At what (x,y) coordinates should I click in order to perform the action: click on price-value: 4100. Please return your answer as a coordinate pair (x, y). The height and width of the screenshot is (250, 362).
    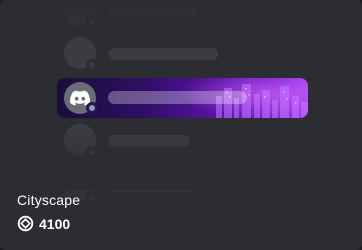
    Looking at the image, I should click on (55, 223).